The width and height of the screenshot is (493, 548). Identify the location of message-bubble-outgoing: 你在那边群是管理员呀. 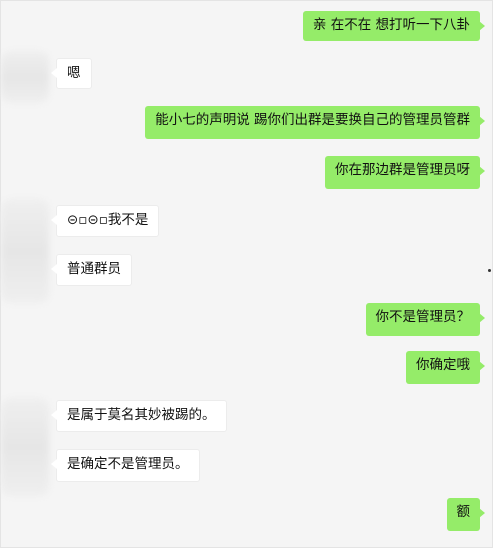
(405, 172).